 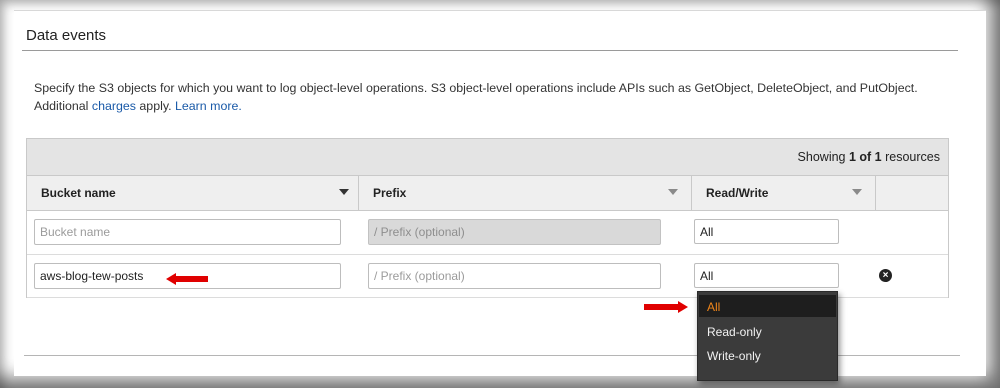 What do you see at coordinates (193, 193) in the screenshot?
I see `column-header-bucket-name: Bucket name` at bounding box center [193, 193].